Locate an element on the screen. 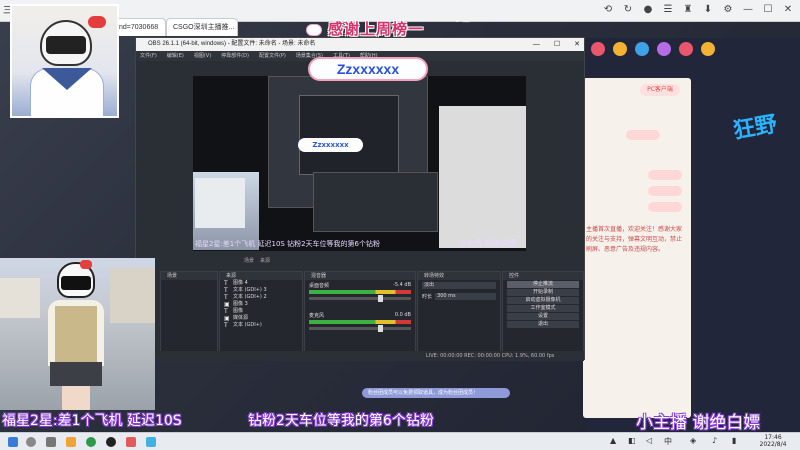  exit-button: 退出 is located at coordinates (543, 324).